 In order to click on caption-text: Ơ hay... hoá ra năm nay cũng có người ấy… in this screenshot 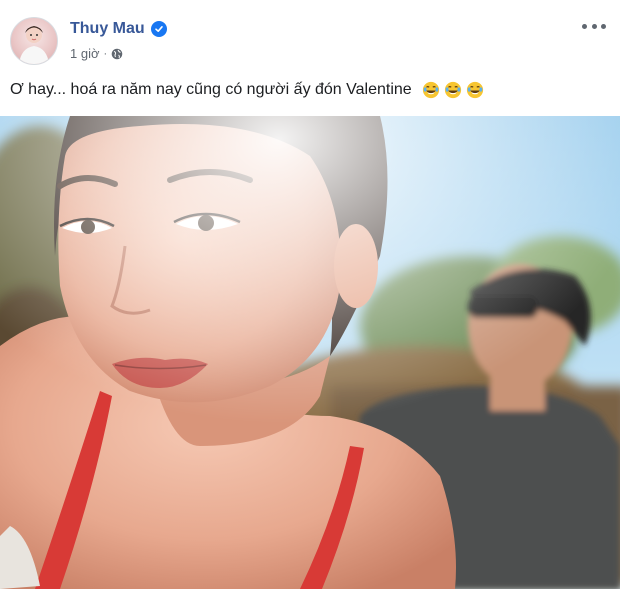, I will do `click(211, 89)`.